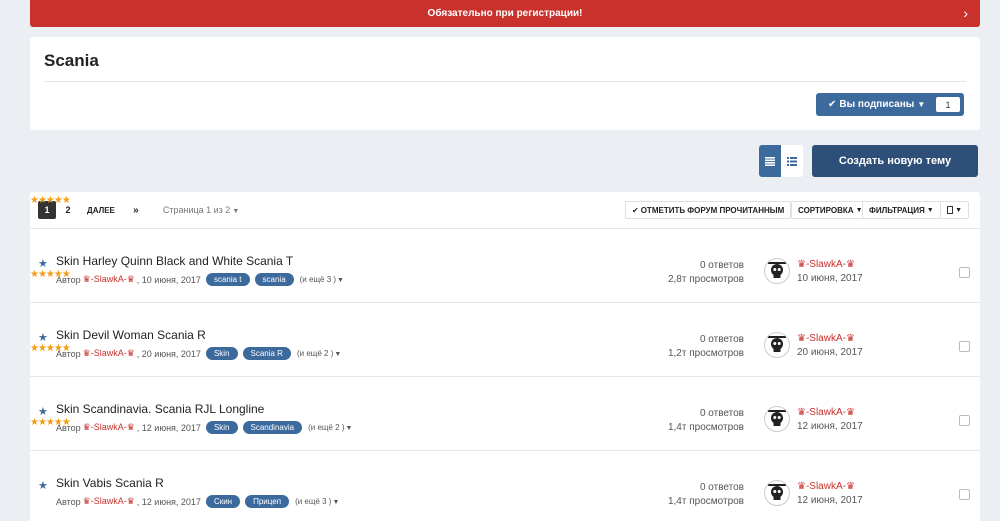  Describe the element at coordinates (101, 210) in the screenshot. I see `next-page-button: ДАЛЕЕ` at that location.